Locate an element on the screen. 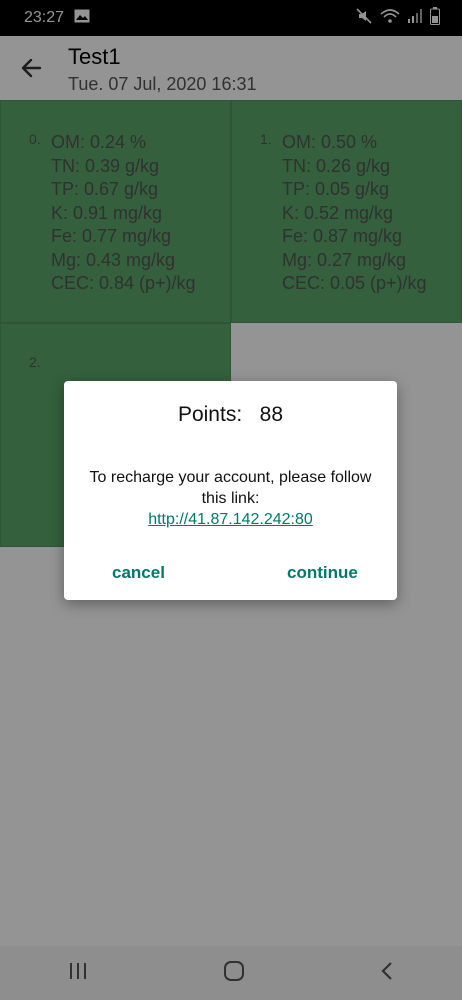  points-value: 88 is located at coordinates (271, 414).